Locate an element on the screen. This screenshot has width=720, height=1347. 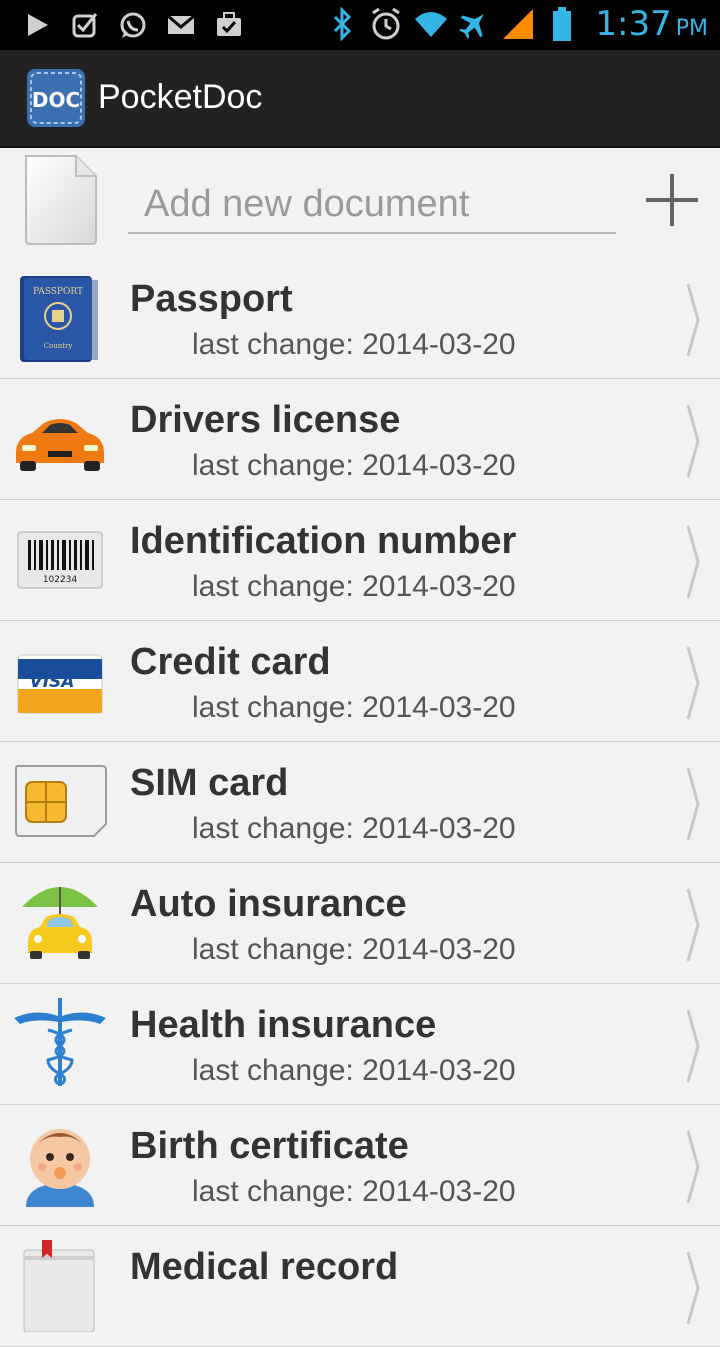
battery-icon is located at coordinates (562, 24).